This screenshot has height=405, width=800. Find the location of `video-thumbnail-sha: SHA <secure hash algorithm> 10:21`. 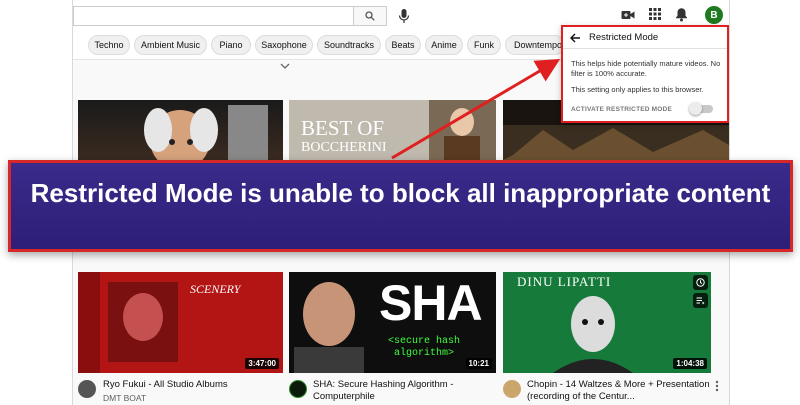

video-thumbnail-sha: SHA <secure hash algorithm> 10:21 is located at coordinates (392, 322).